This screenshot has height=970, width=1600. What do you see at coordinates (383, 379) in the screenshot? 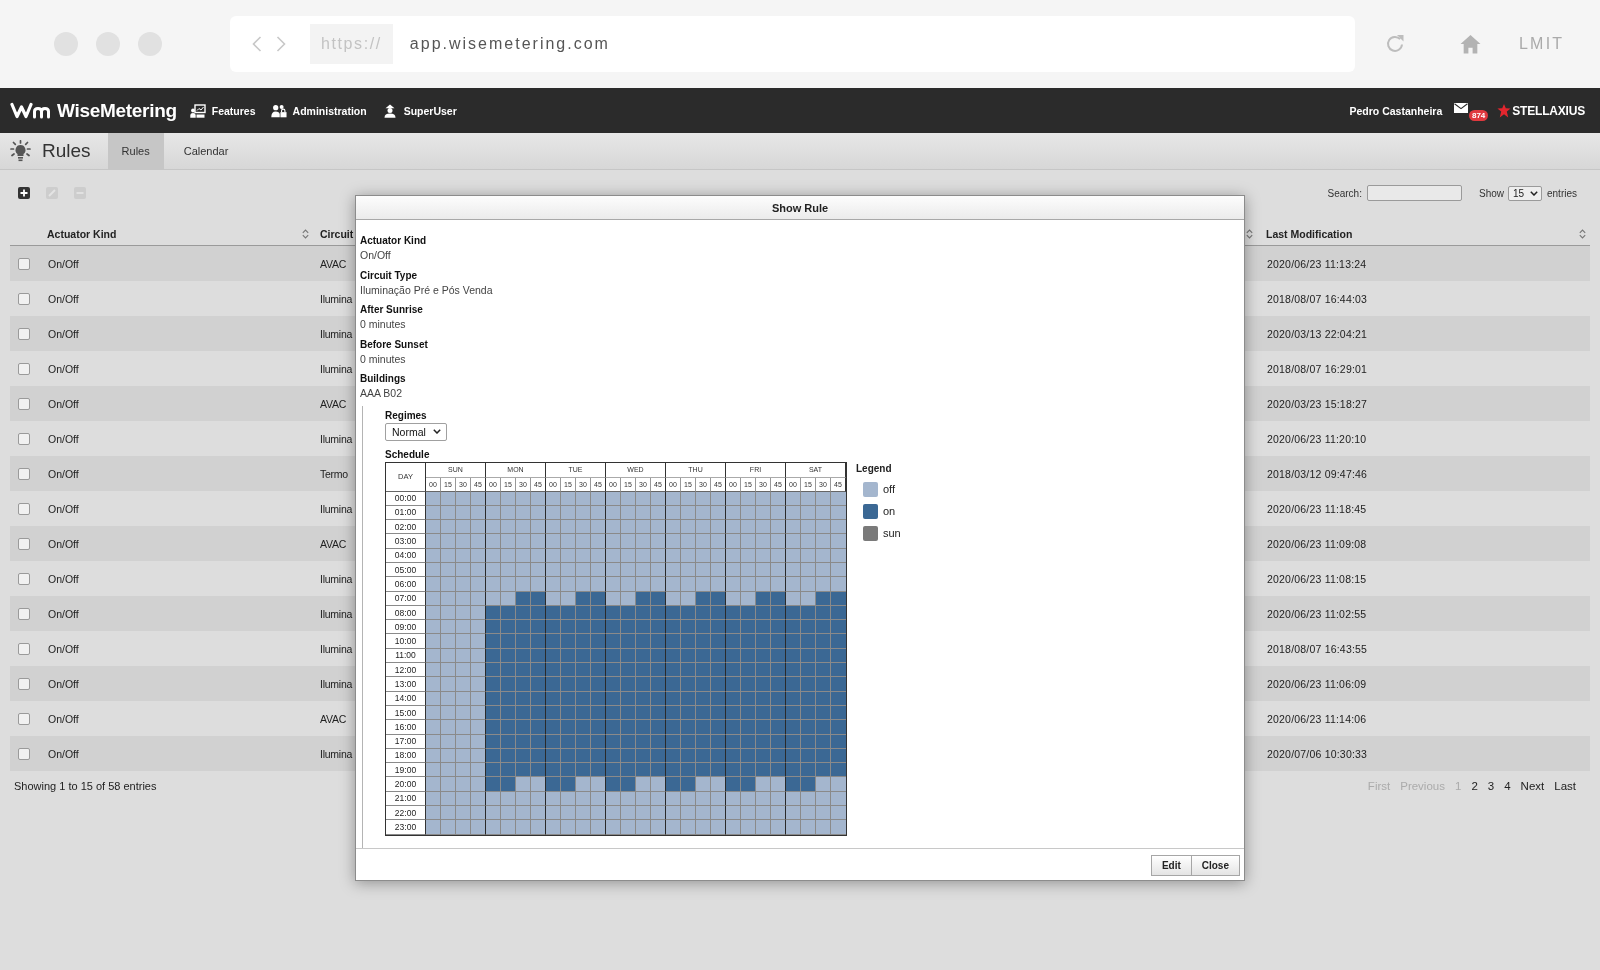
I see `field-label: Buildings` at bounding box center [383, 379].